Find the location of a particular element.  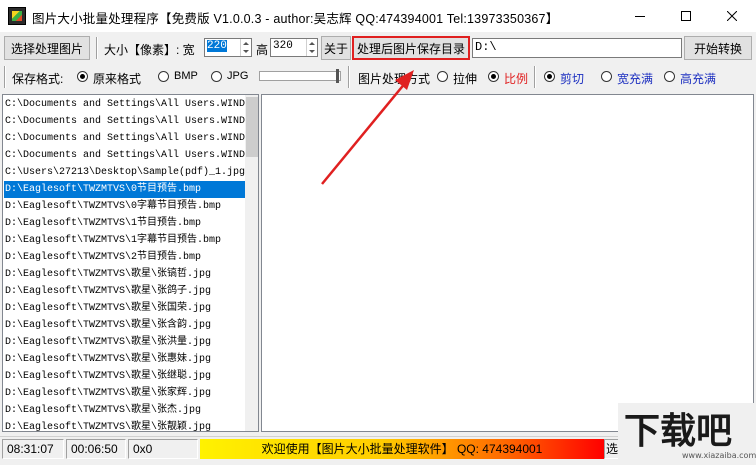

watermark-url: www.xiazaiba.com is located at coordinates (719, 455).